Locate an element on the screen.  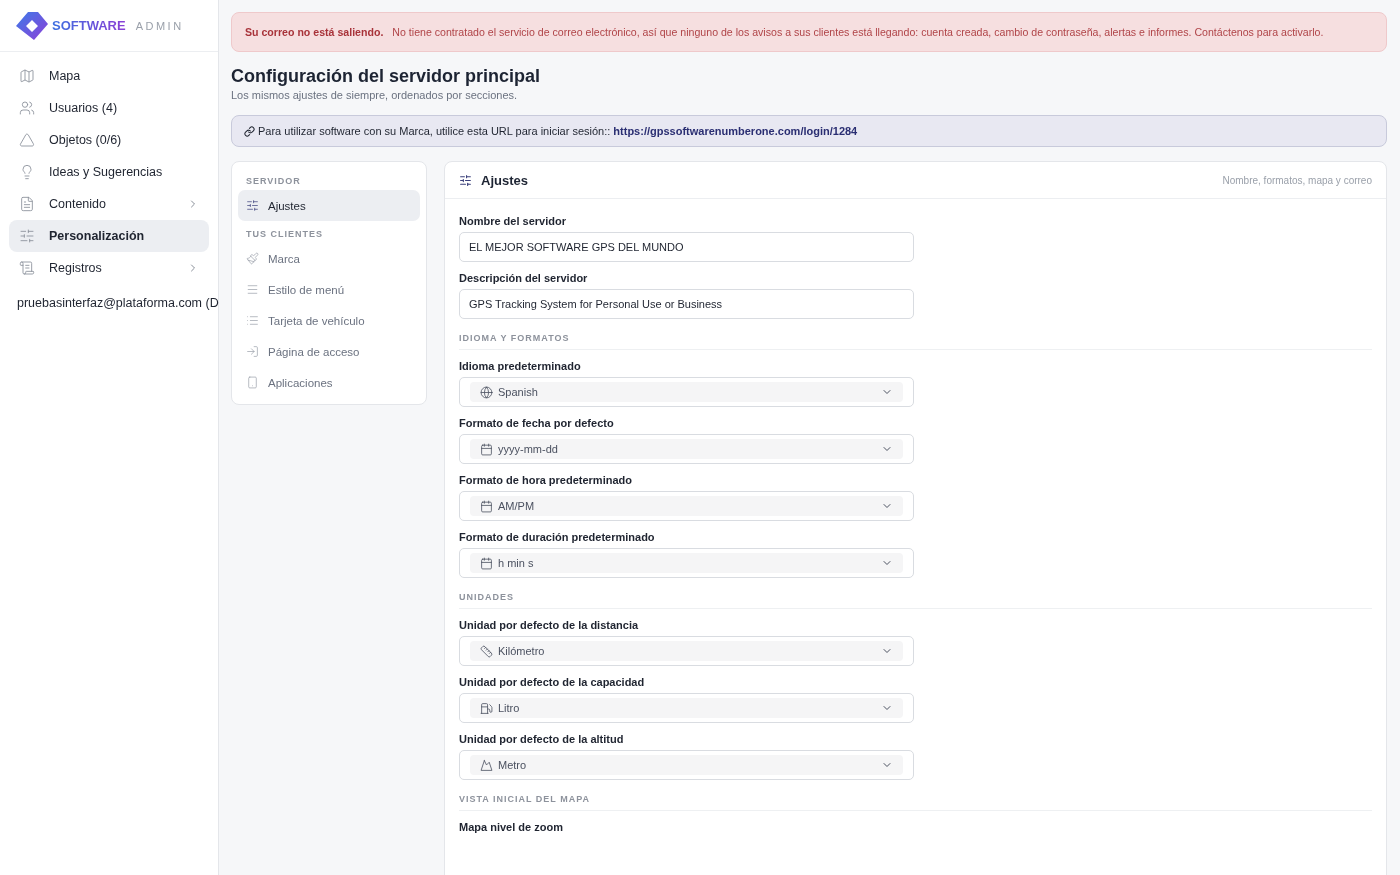
sidebar-item: Mapa is located at coordinates (109, 76).